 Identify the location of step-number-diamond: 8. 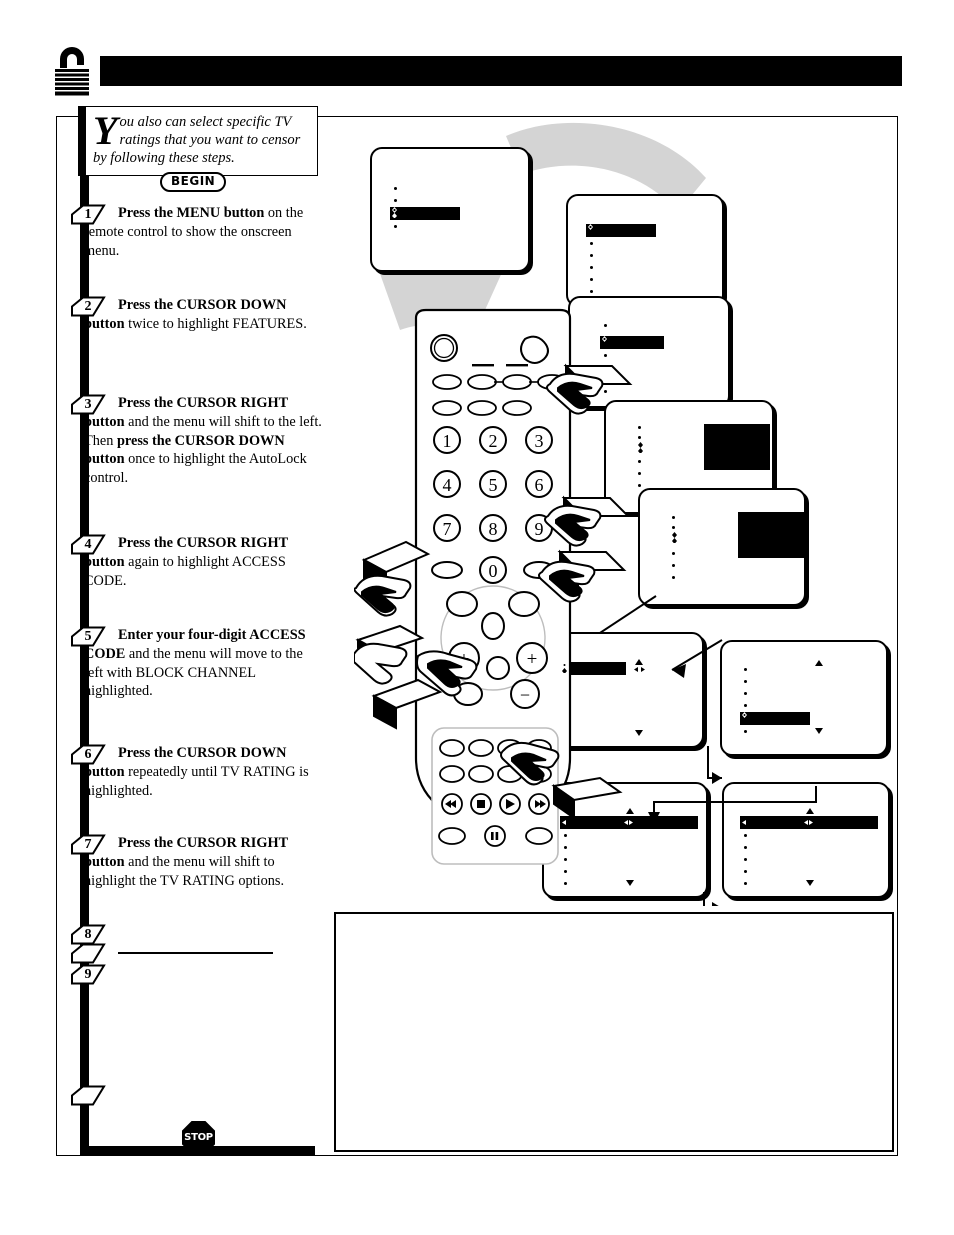
(88, 934).